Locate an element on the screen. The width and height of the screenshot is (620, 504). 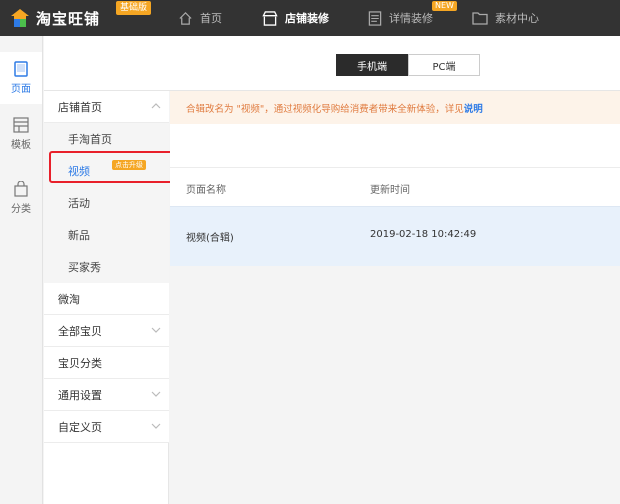
taobao-logo-icon is located at coordinates (20, 18).